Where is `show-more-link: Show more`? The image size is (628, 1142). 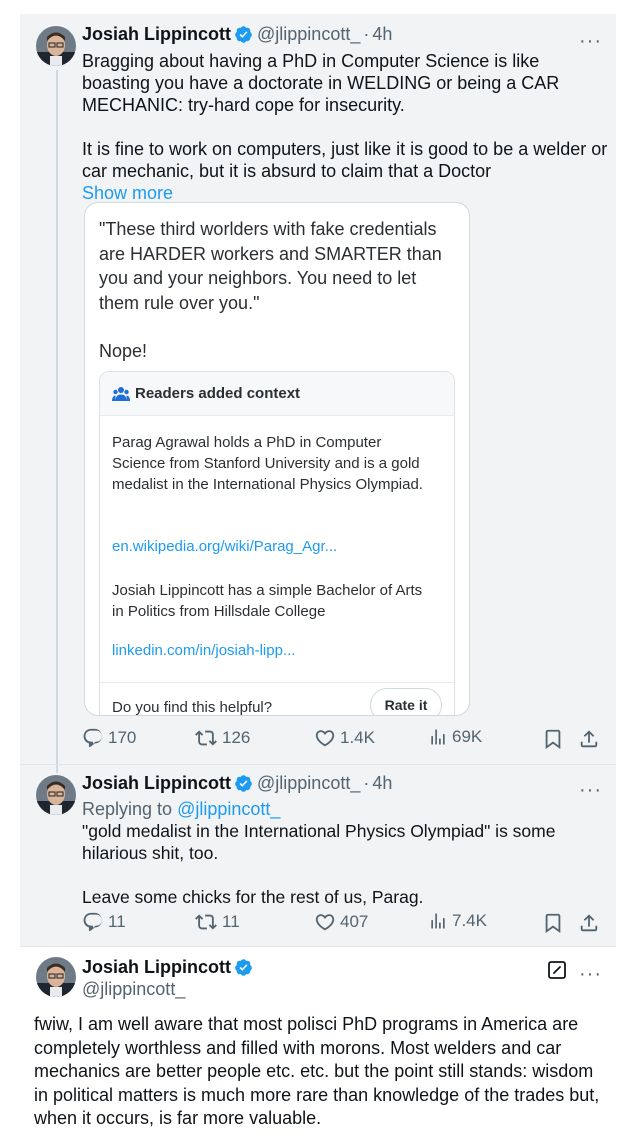
show-more-link: Show more is located at coordinates (347, 193).